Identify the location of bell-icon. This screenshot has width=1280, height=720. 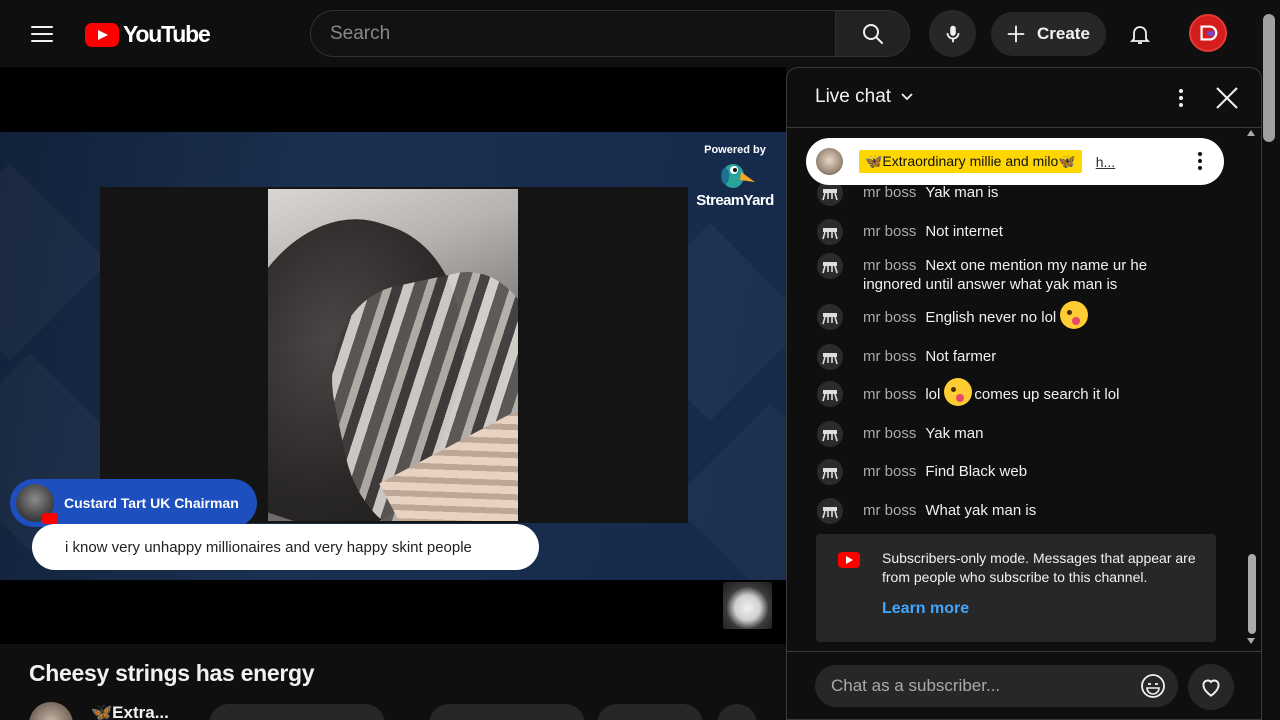
(1140, 35).